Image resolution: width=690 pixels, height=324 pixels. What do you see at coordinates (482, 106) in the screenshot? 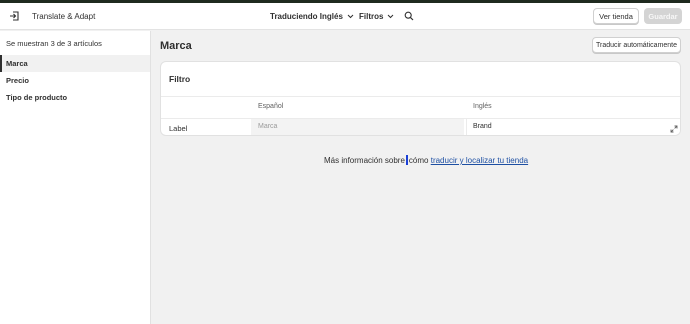
I see `column-header-target: Inglés` at bounding box center [482, 106].